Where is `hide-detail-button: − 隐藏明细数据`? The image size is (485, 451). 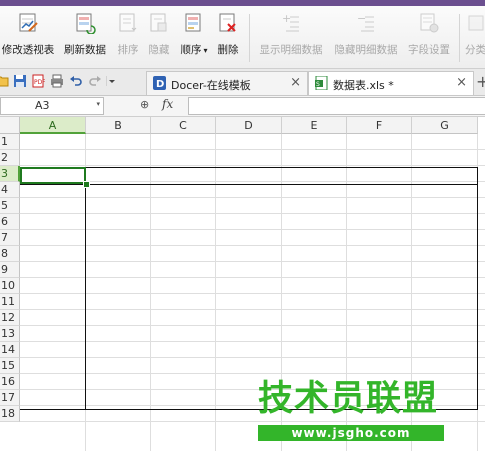
hide-detail-button: − 隐藏明细数据 is located at coordinates (366, 38).